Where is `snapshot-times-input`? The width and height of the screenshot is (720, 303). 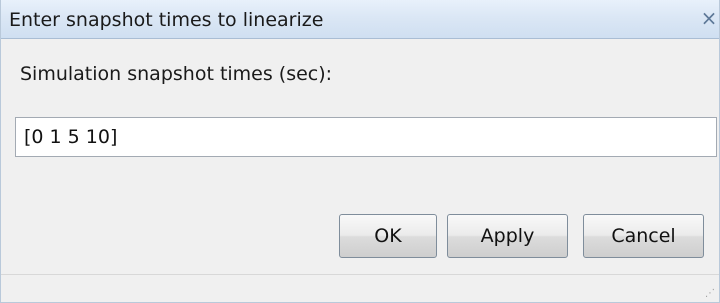
snapshot-times-input is located at coordinates (366, 137).